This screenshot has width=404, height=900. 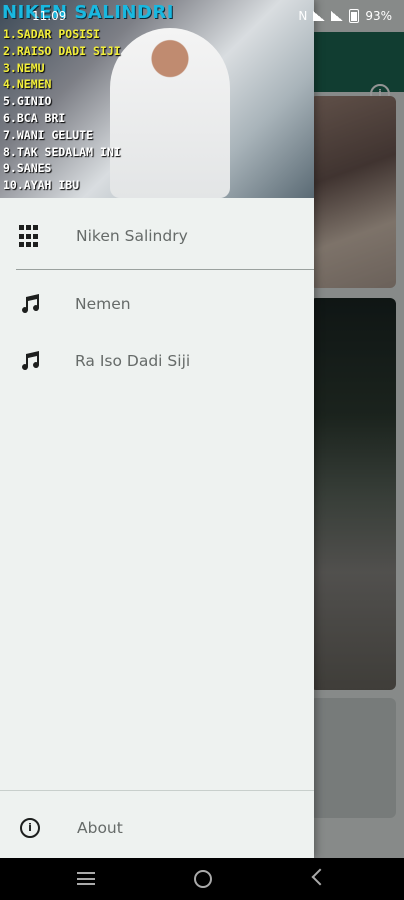 I want to click on system-nav-bar, so click(x=202, y=879).